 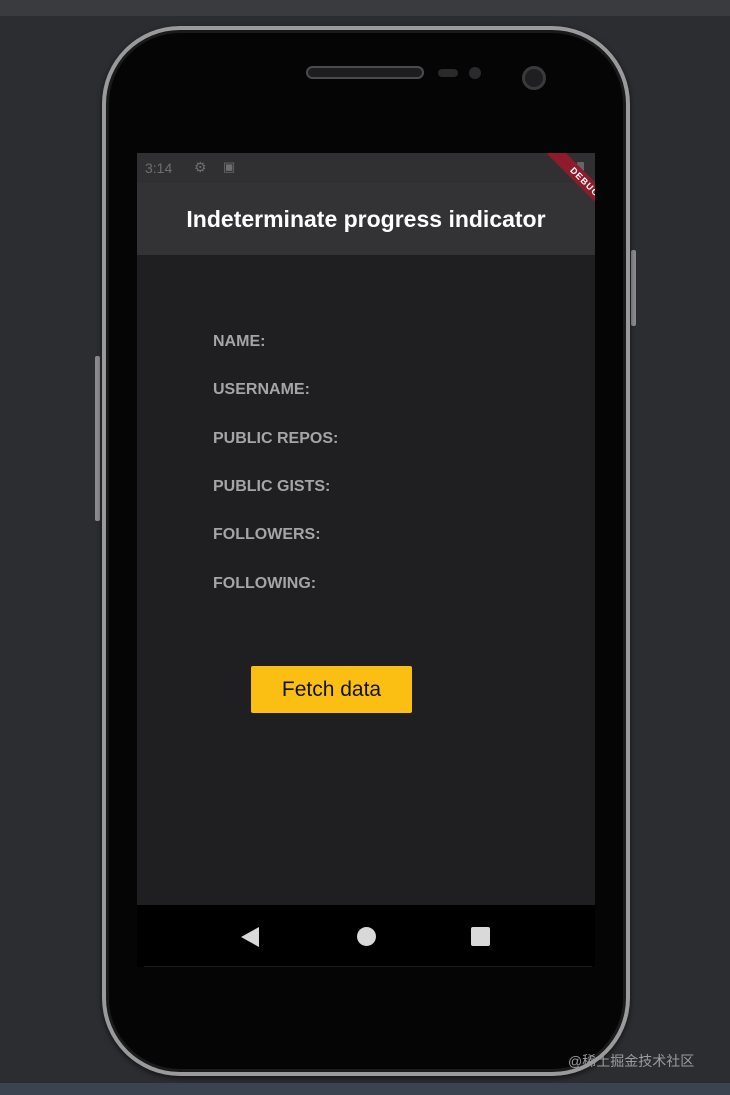 I want to click on status-bar: 3:14 ⚙ ▣, so click(x=366, y=168).